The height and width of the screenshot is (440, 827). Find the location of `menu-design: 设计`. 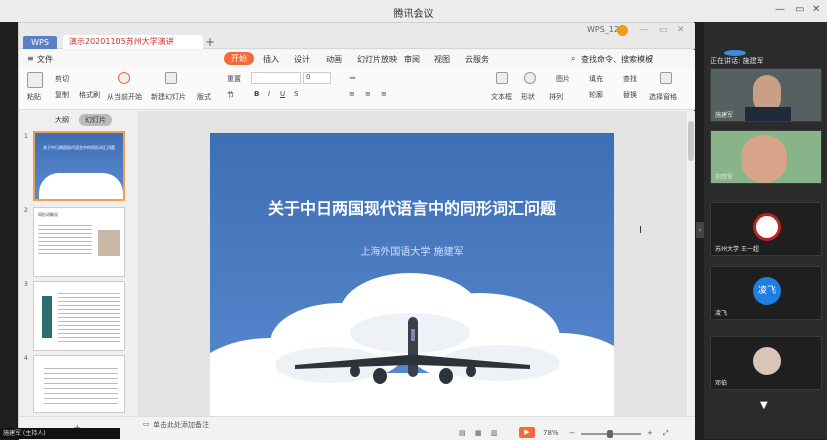

menu-design: 设计 is located at coordinates (302, 59).